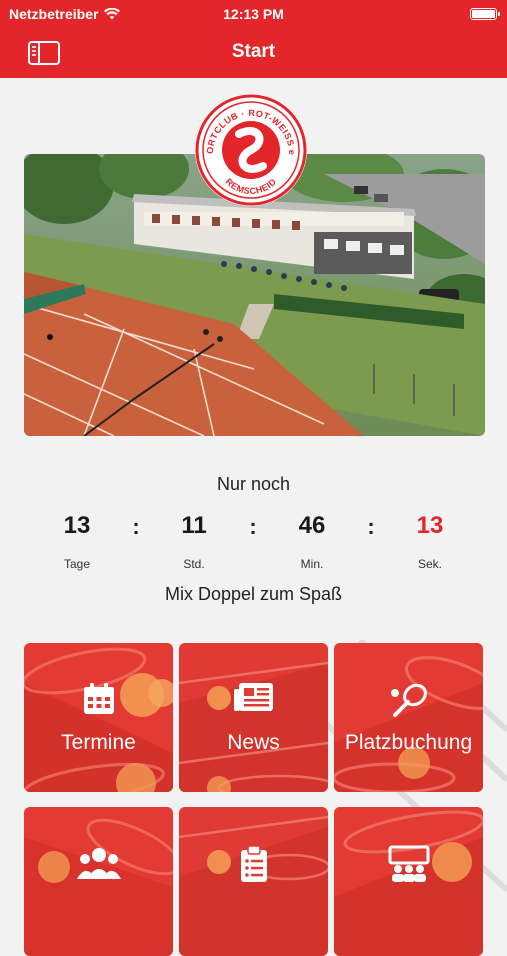 Image resolution: width=507 pixels, height=956 pixels. What do you see at coordinates (253, 594) in the screenshot?
I see `event-name: Mix Doppel zum Spaß` at bounding box center [253, 594].